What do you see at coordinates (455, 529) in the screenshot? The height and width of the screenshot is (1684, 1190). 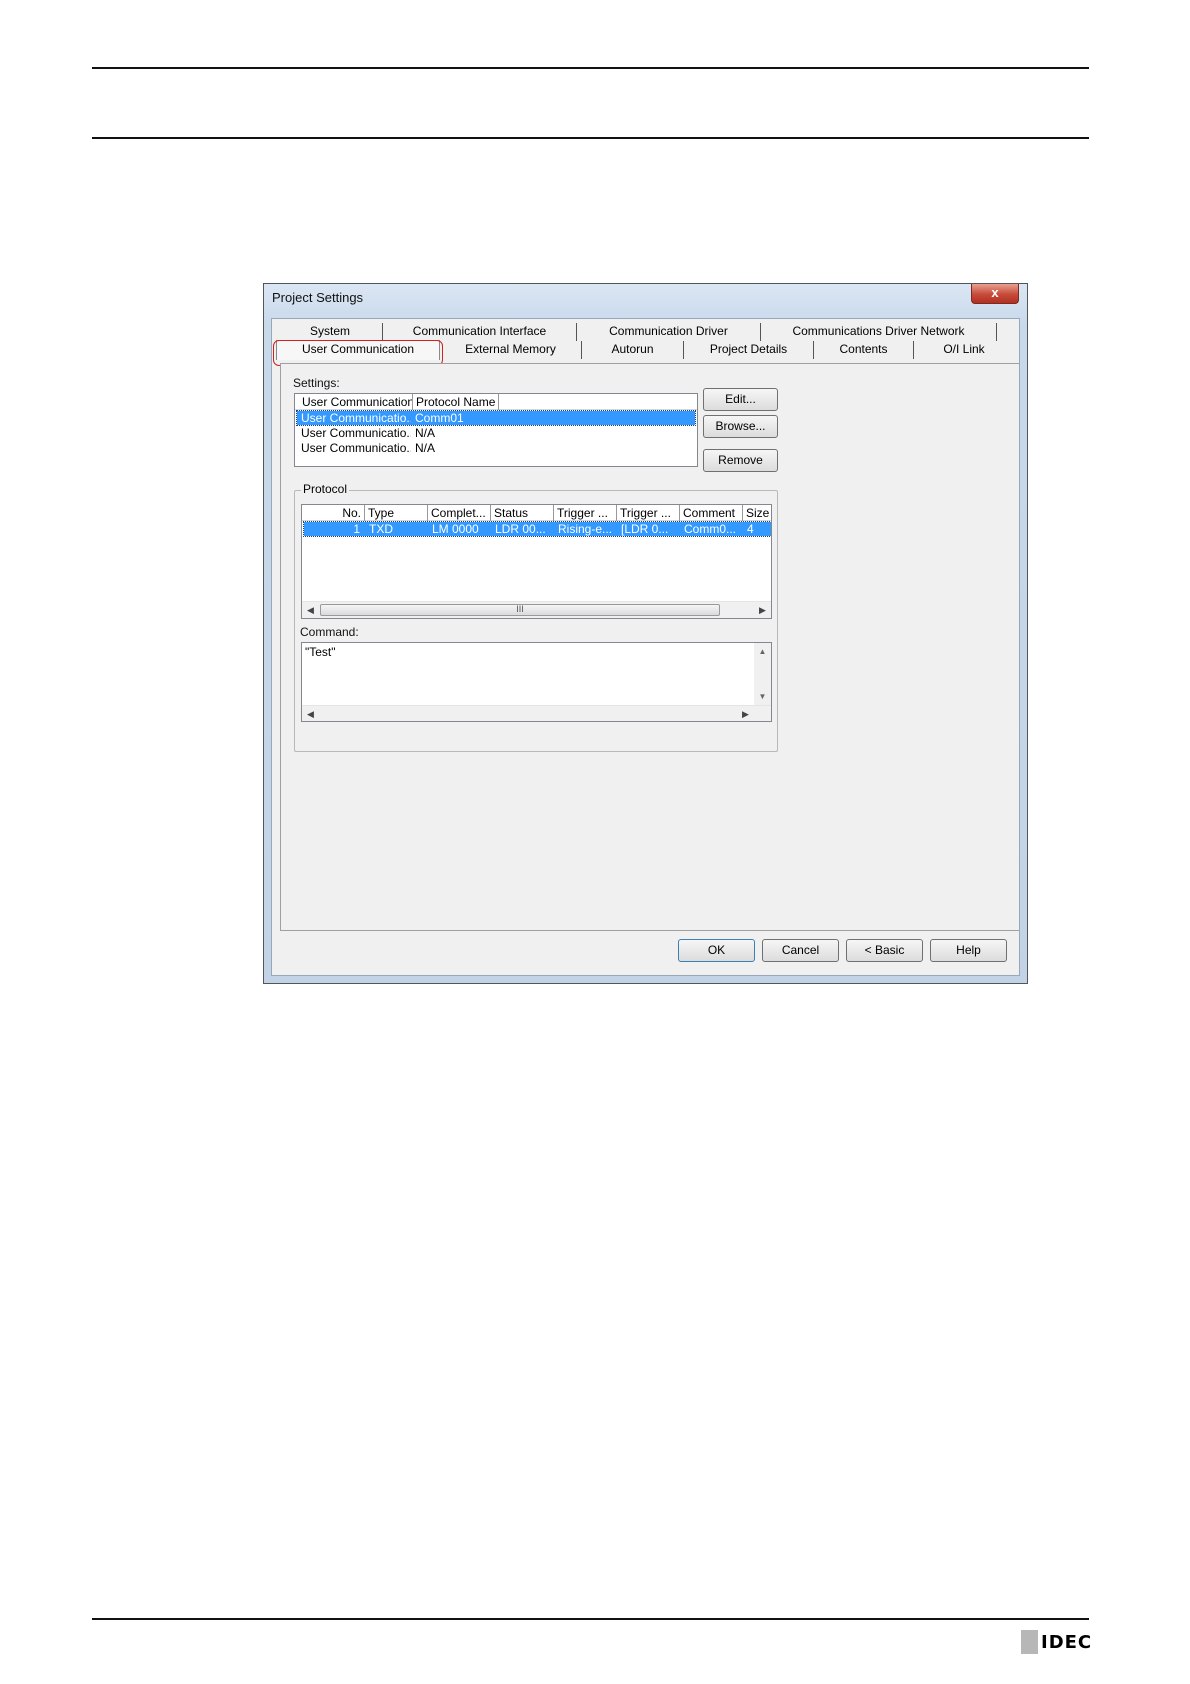 I see `protocol-cell-completion: LM 0000` at bounding box center [455, 529].